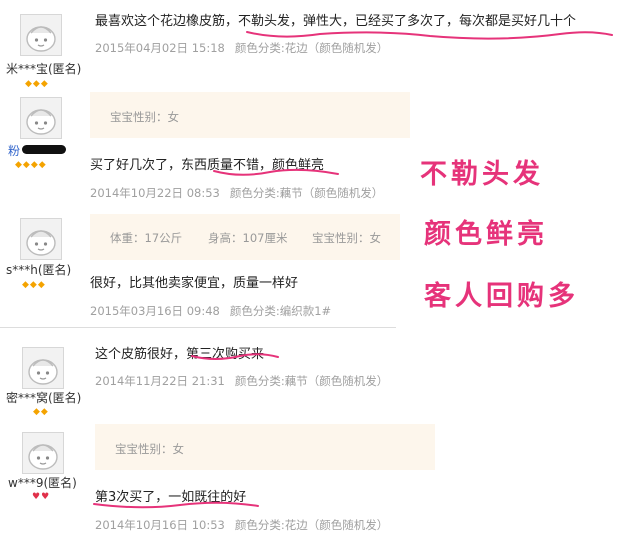  What do you see at coordinates (486, 234) in the screenshot?
I see `callout-text: 颜色鲜亮` at bounding box center [486, 234].